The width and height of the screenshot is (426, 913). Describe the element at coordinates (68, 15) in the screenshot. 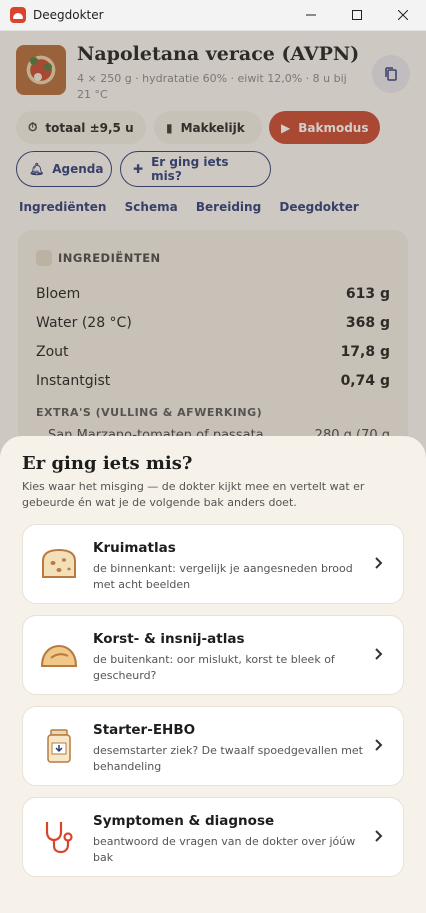

I see `window-title: Deegdokter` at that location.